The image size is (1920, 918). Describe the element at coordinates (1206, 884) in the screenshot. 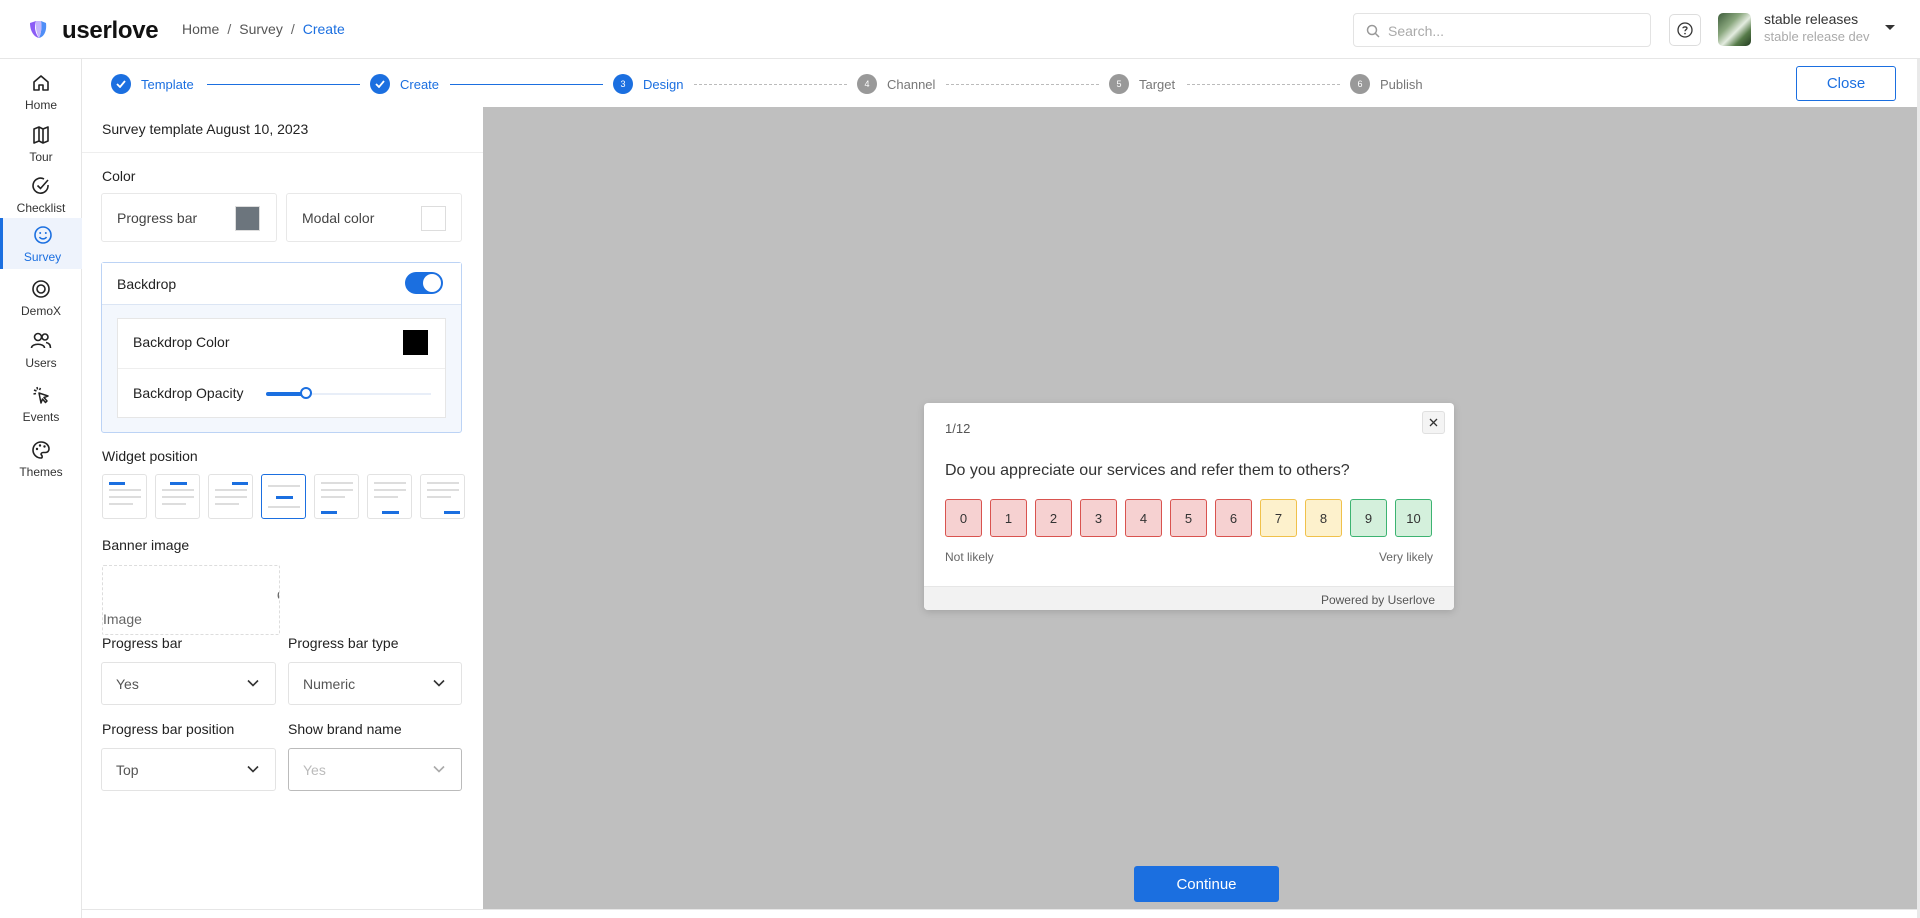

I see `continue-button: Continue` at that location.